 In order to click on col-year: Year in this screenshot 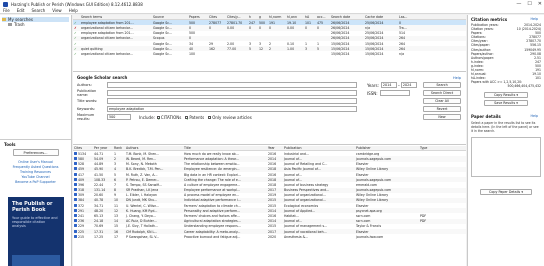, I will do `click(275, 148)`.